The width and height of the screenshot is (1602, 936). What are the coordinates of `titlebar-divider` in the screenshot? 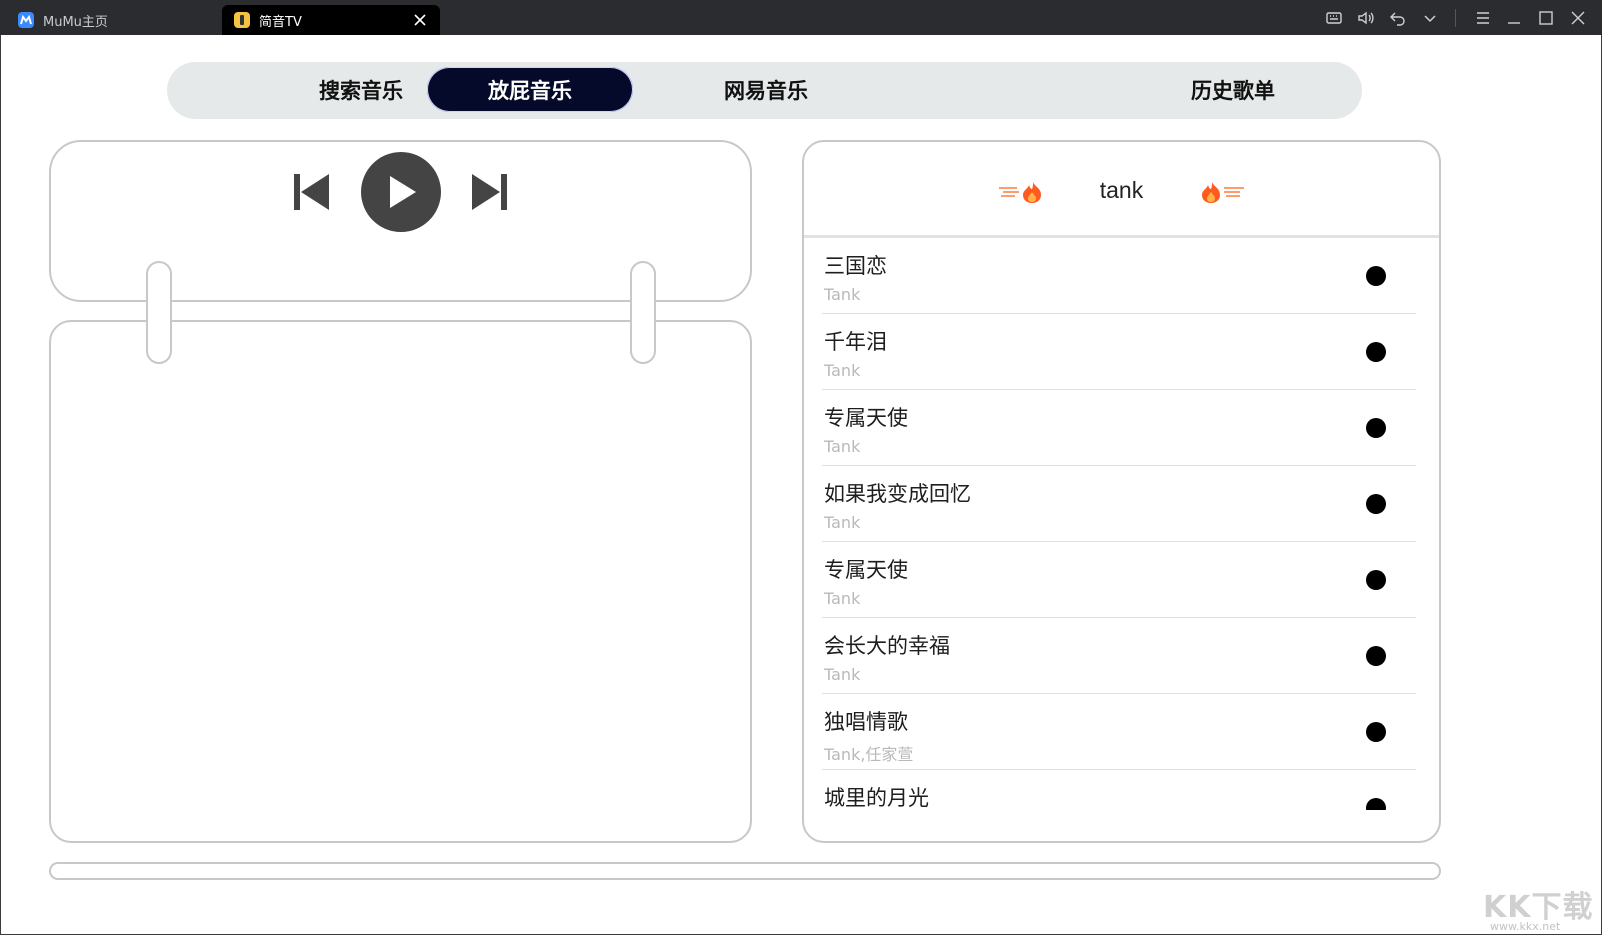 It's located at (1455, 18).